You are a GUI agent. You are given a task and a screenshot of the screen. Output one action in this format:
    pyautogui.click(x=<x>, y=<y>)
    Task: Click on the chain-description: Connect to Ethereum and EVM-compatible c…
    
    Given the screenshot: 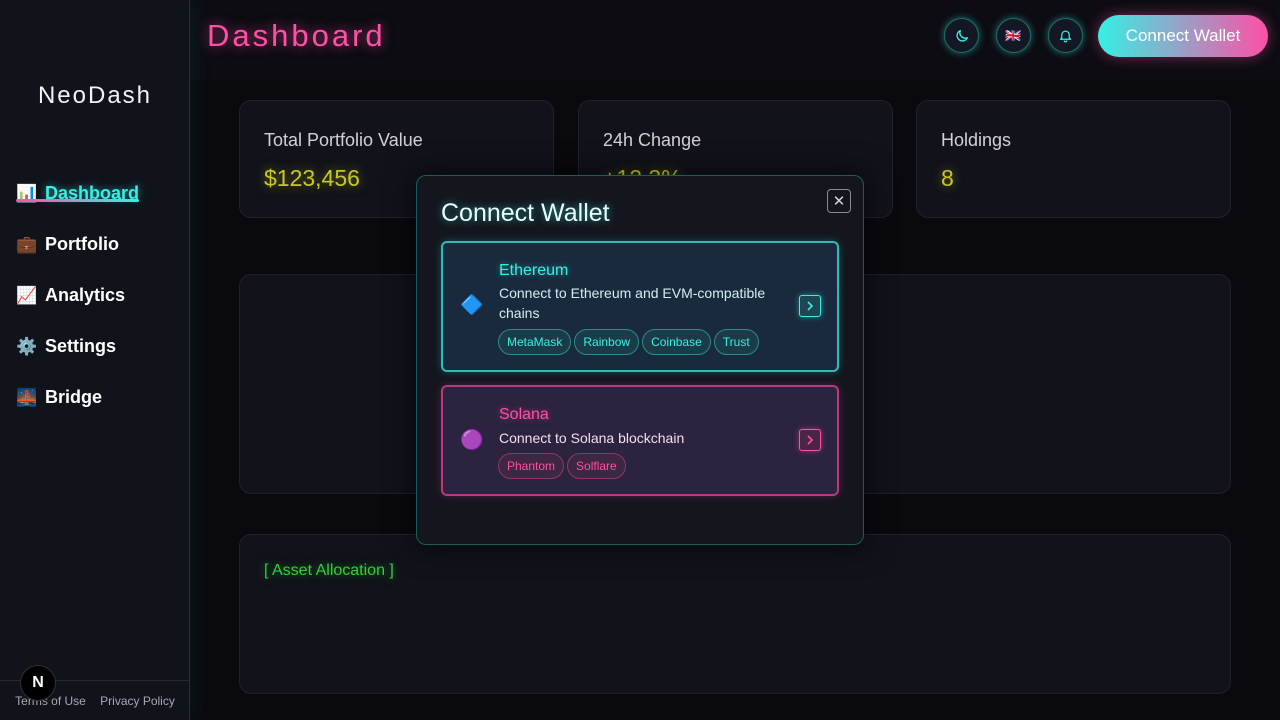 What is the action you would take?
    pyautogui.click(x=632, y=303)
    